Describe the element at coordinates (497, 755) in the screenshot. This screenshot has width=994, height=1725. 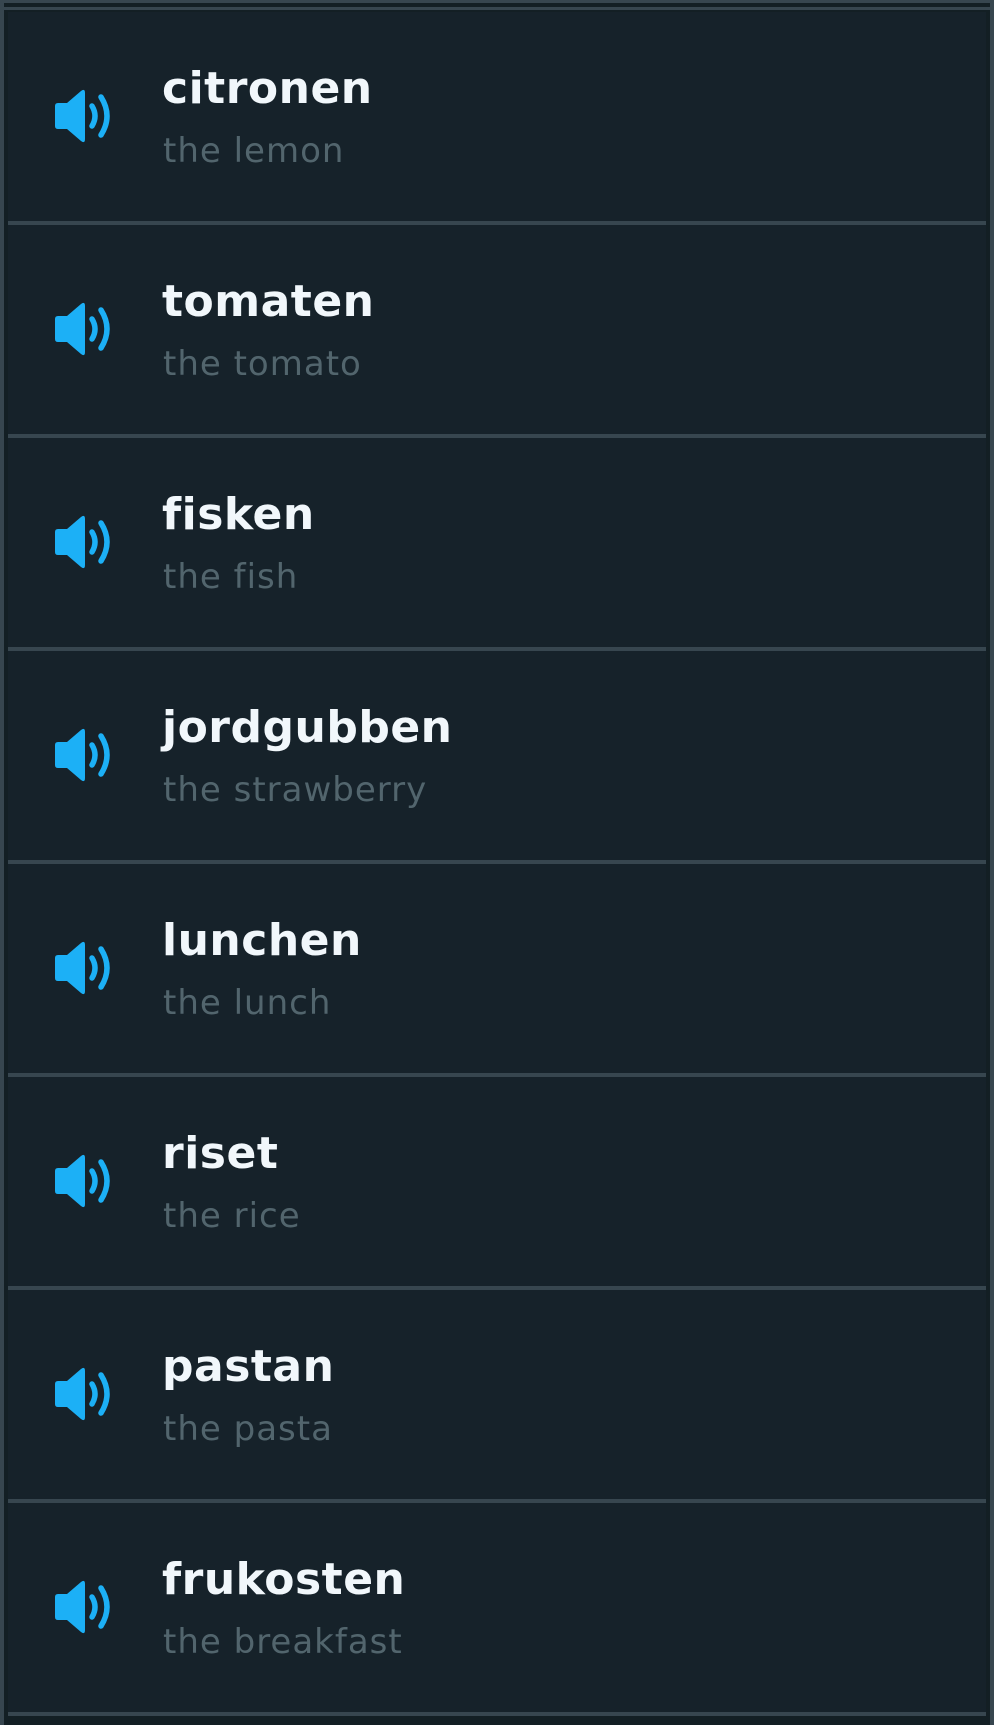
I see `list-item: jordgubben the strawberry` at that location.